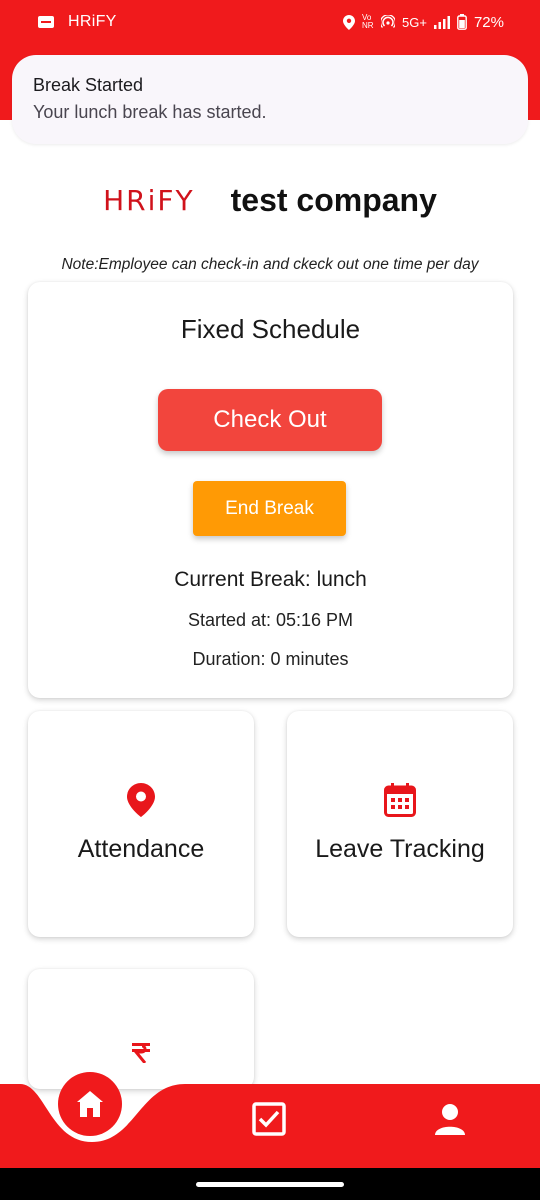 The image size is (540, 1200). Describe the element at coordinates (46, 22) in the screenshot. I see `app-logo-icon` at that location.